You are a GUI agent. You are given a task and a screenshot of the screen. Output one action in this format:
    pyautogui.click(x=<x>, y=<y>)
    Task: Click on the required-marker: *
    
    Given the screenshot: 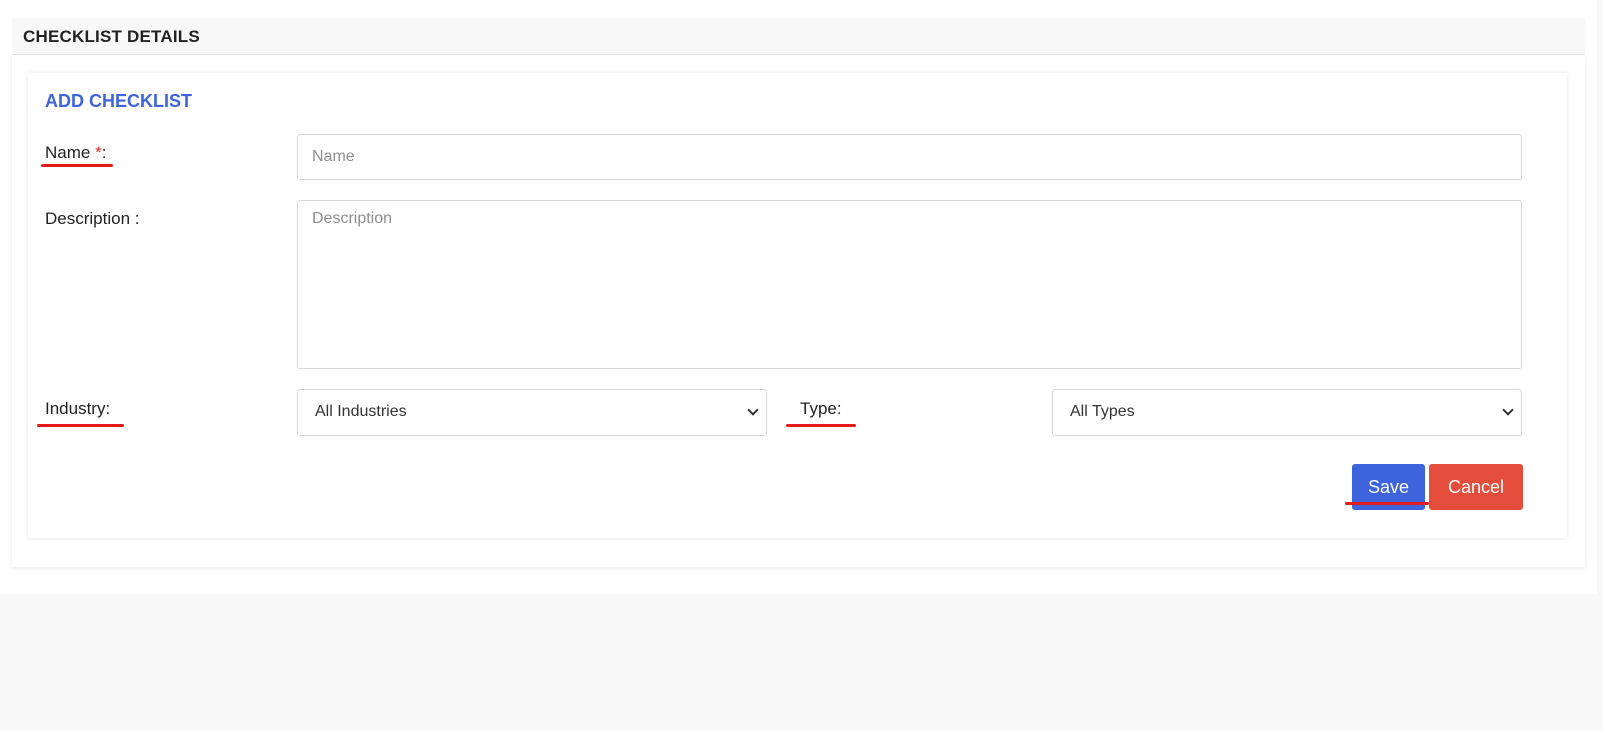 What is the action you would take?
    pyautogui.click(x=98, y=152)
    